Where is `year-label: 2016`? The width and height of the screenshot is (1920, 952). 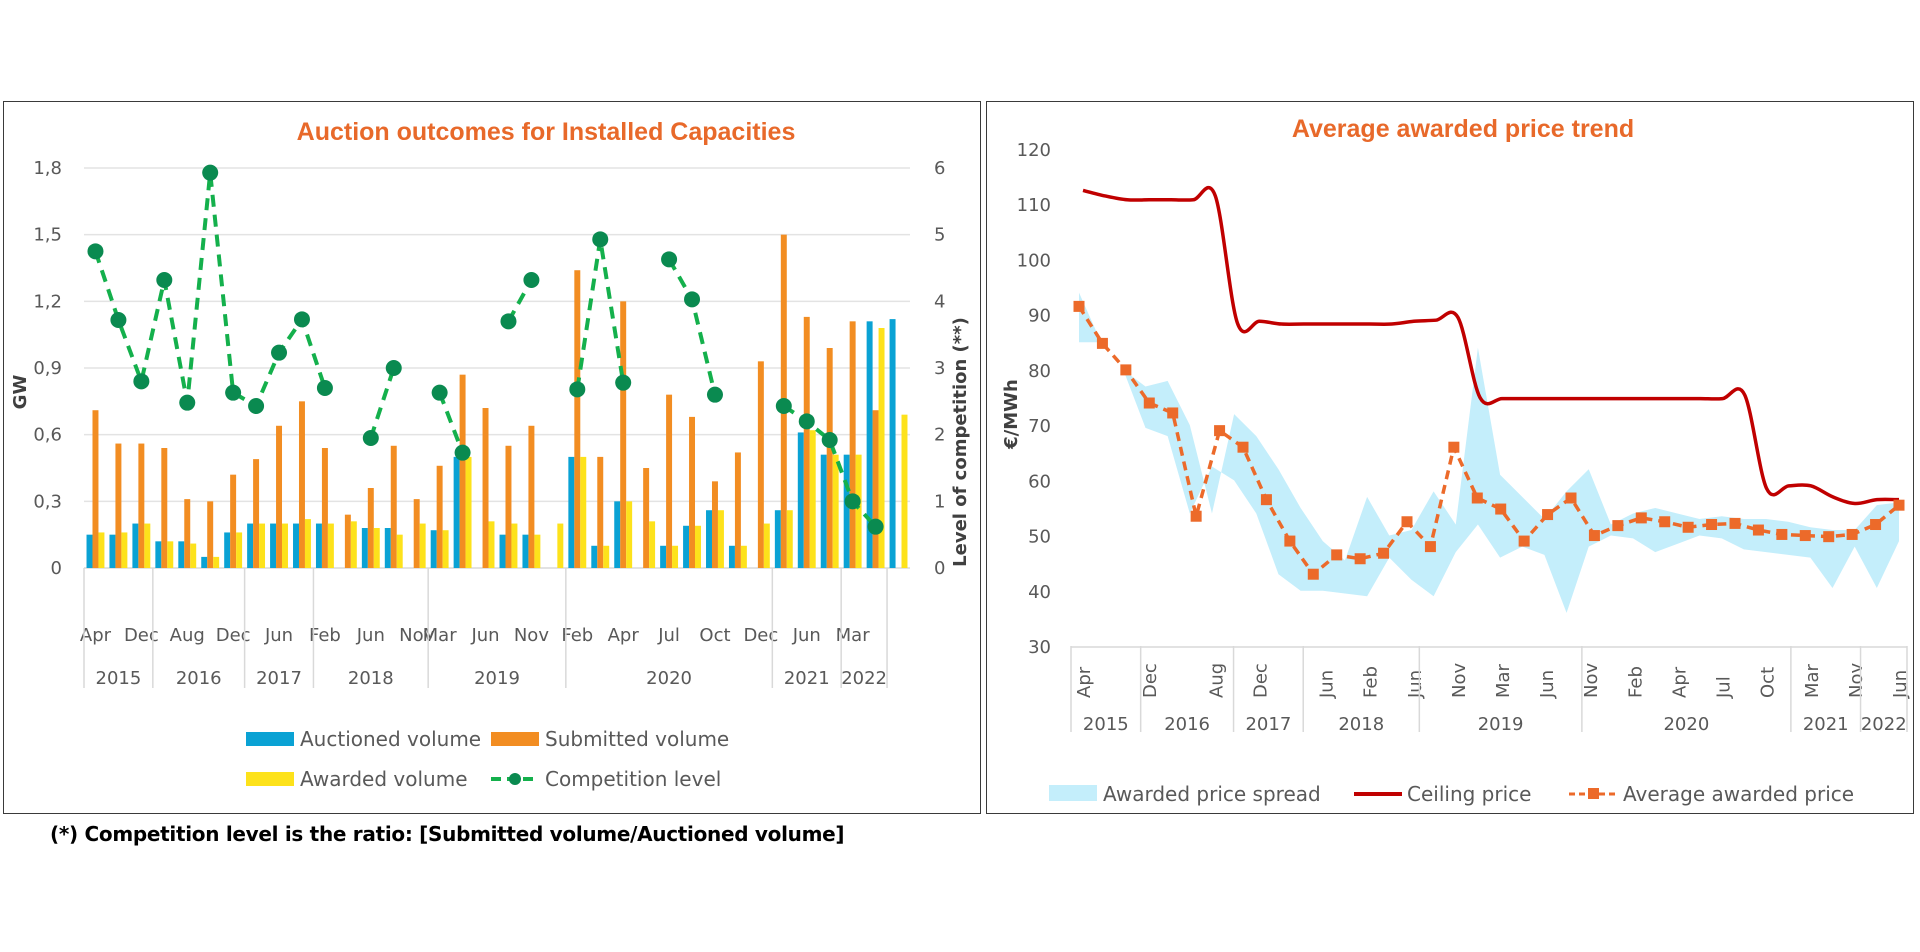
year-label: 2016 is located at coordinates (1187, 724).